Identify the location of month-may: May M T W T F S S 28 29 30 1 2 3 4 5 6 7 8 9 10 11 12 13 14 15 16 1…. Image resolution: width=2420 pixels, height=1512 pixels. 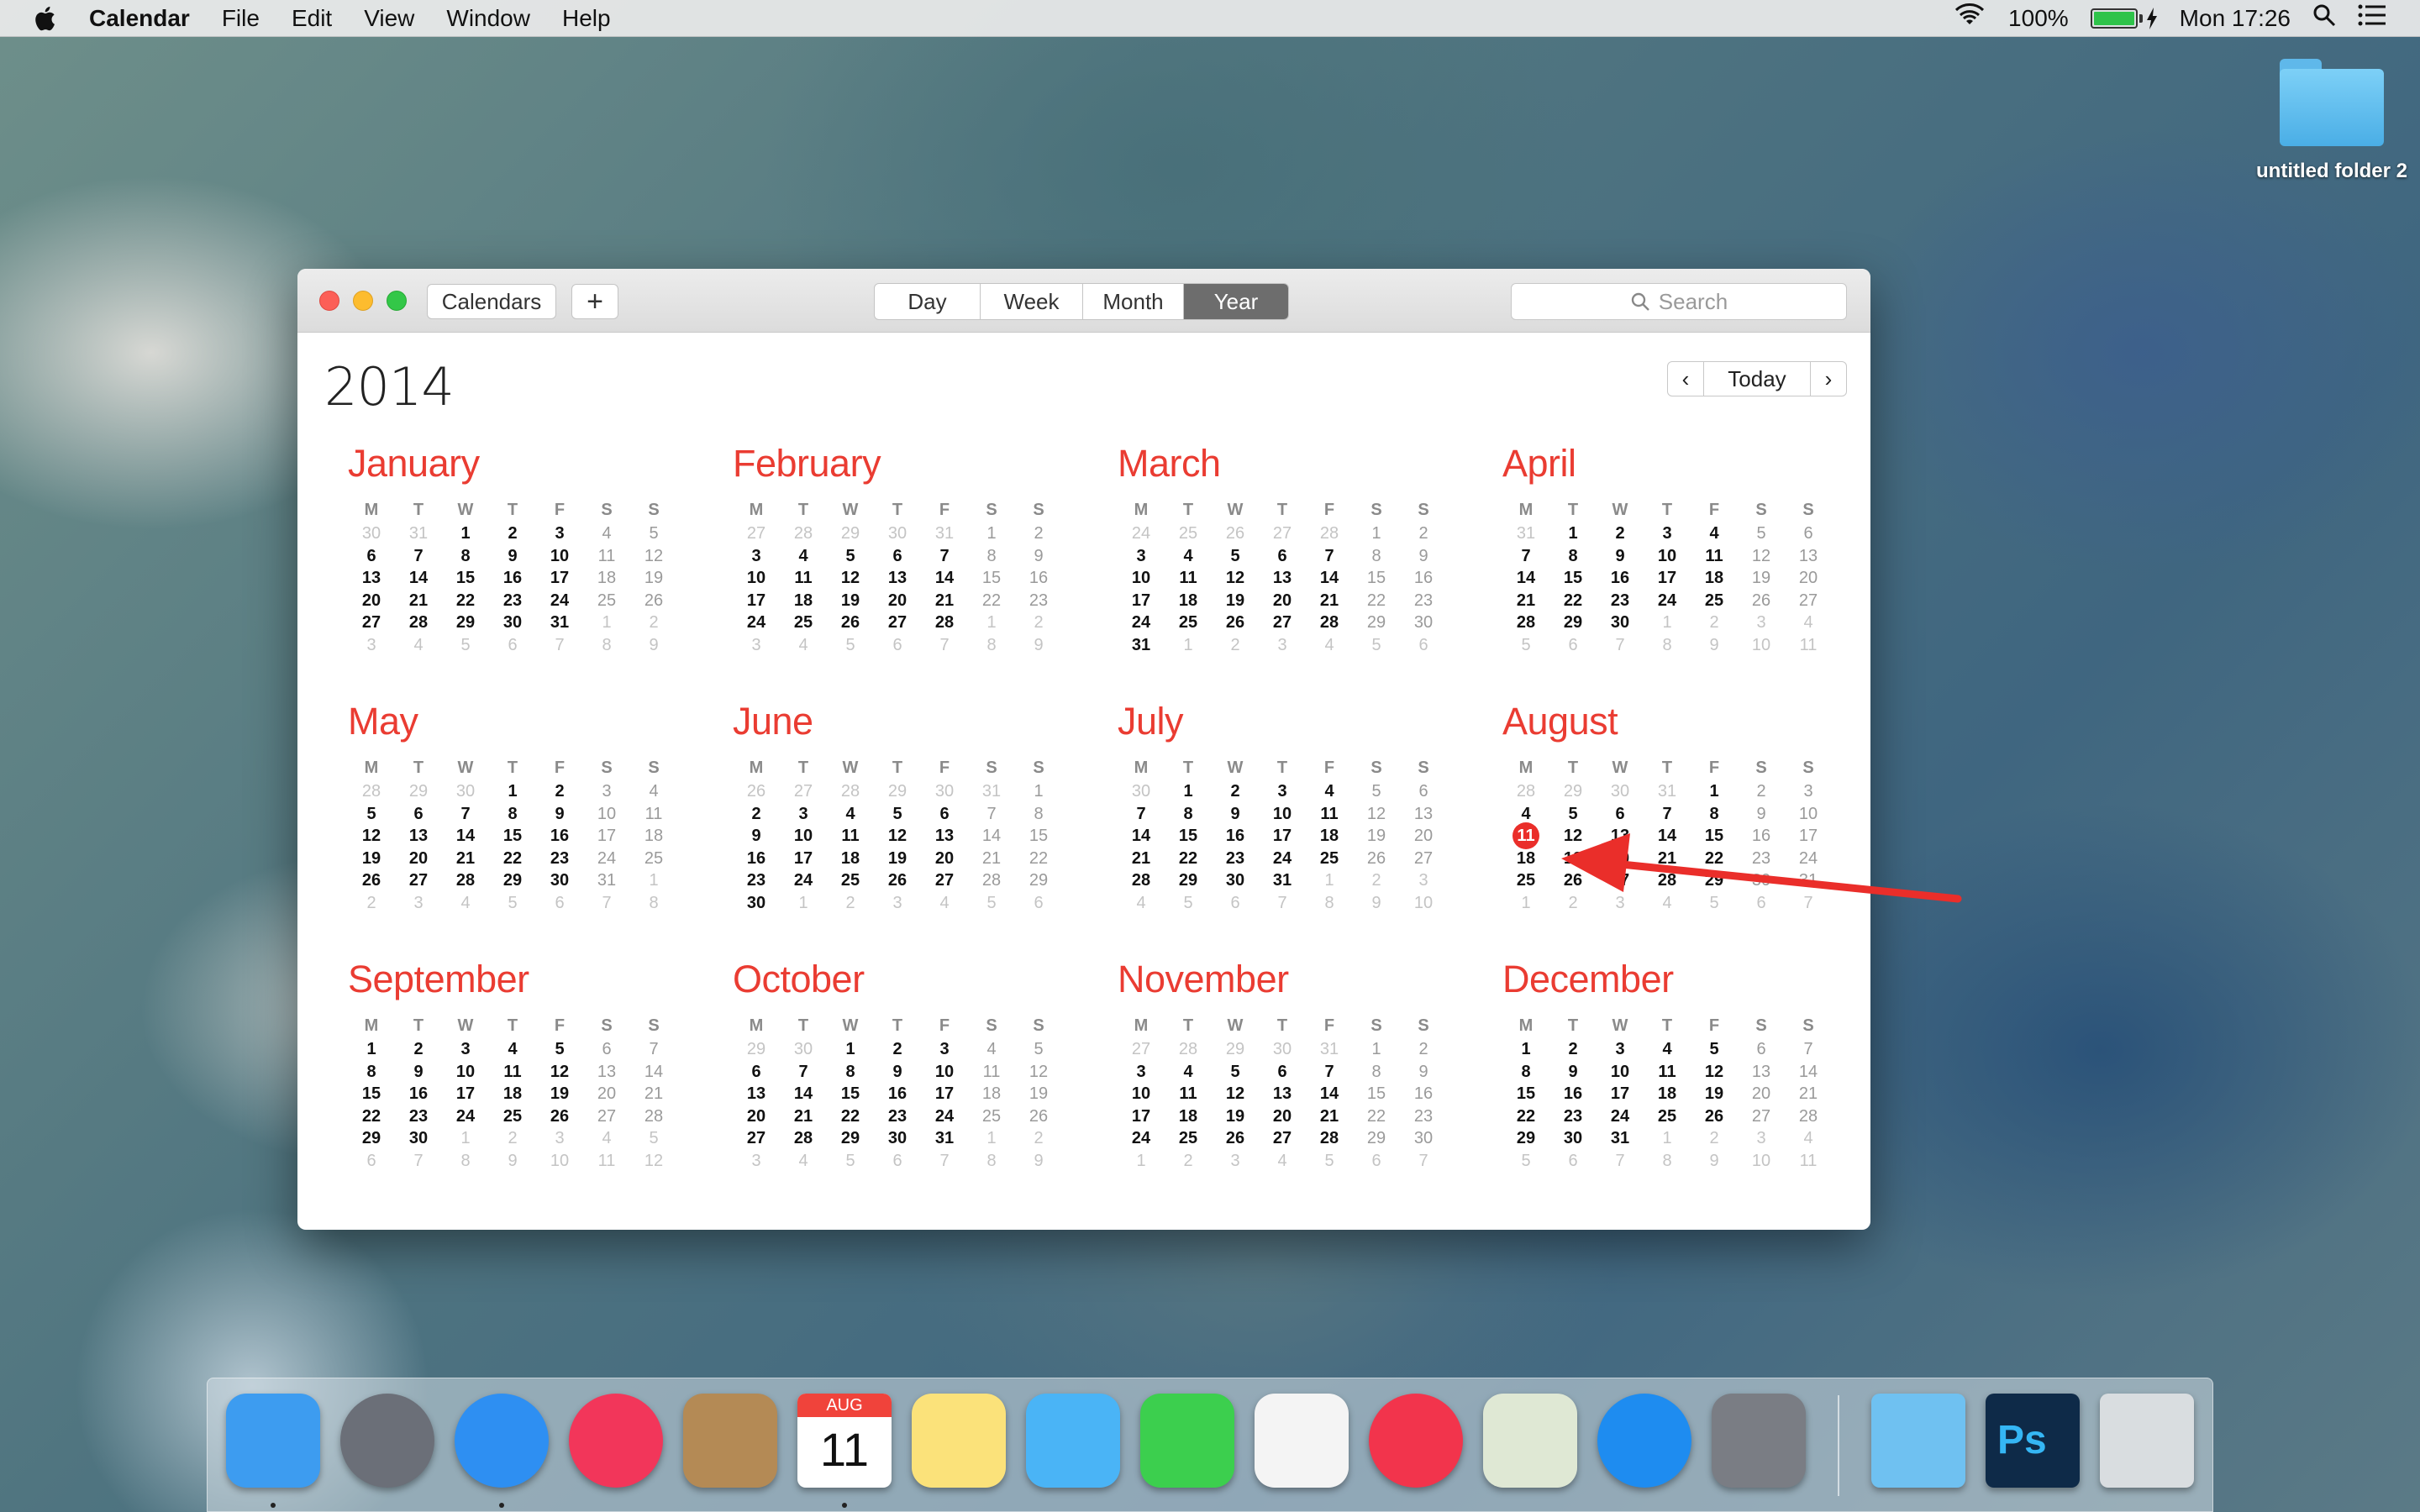
(524, 807).